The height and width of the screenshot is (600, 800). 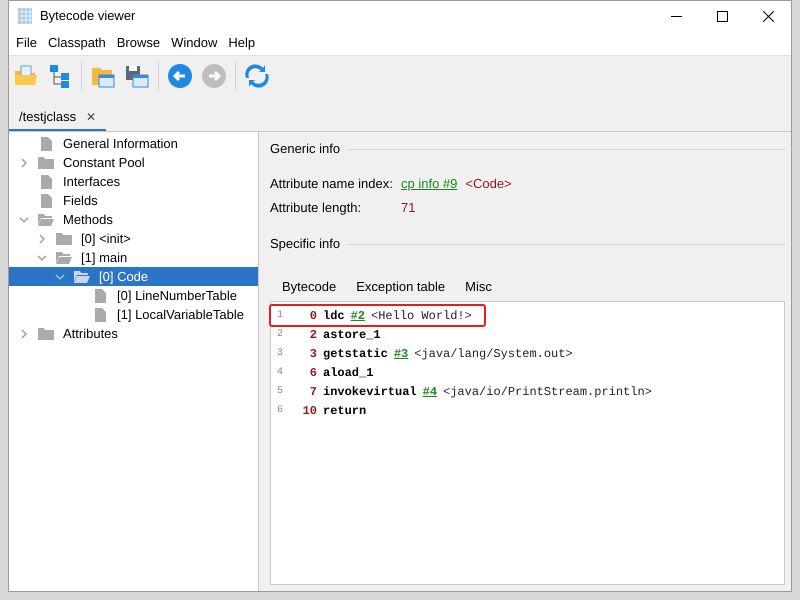 What do you see at coordinates (312, 392) in the screenshot?
I see `code-offset: 7` at bounding box center [312, 392].